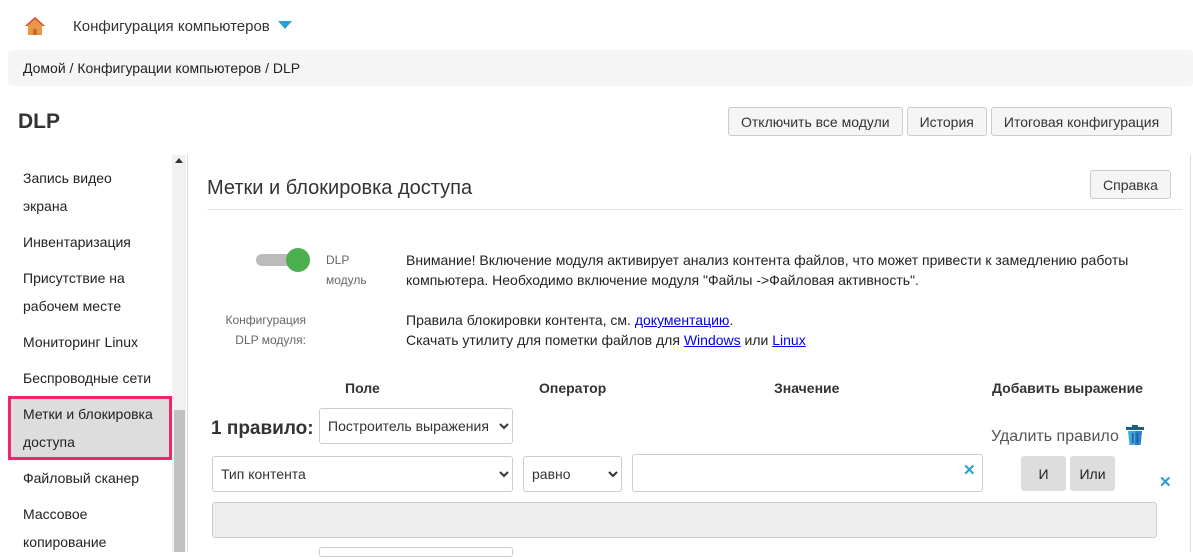  Describe the element at coordinates (815, 121) in the screenshot. I see `disable-all-modules-button: Отключить все модули` at that location.